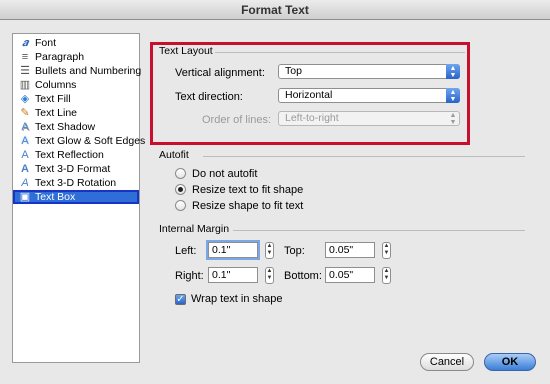 Image resolution: width=550 pixels, height=384 pixels. I want to click on radio-label: Do not autofit, so click(225, 174).